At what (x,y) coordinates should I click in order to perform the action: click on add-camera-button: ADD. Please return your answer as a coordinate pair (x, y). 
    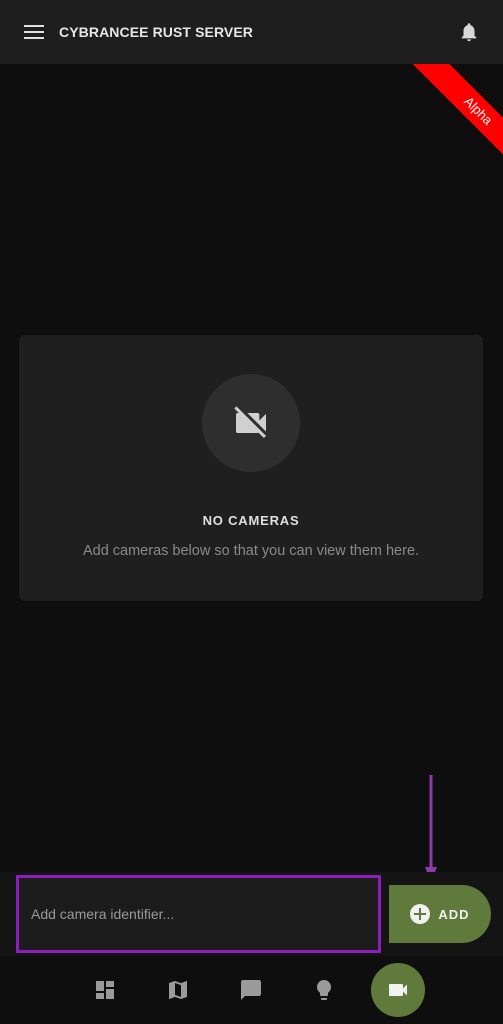
    Looking at the image, I should click on (440, 914).